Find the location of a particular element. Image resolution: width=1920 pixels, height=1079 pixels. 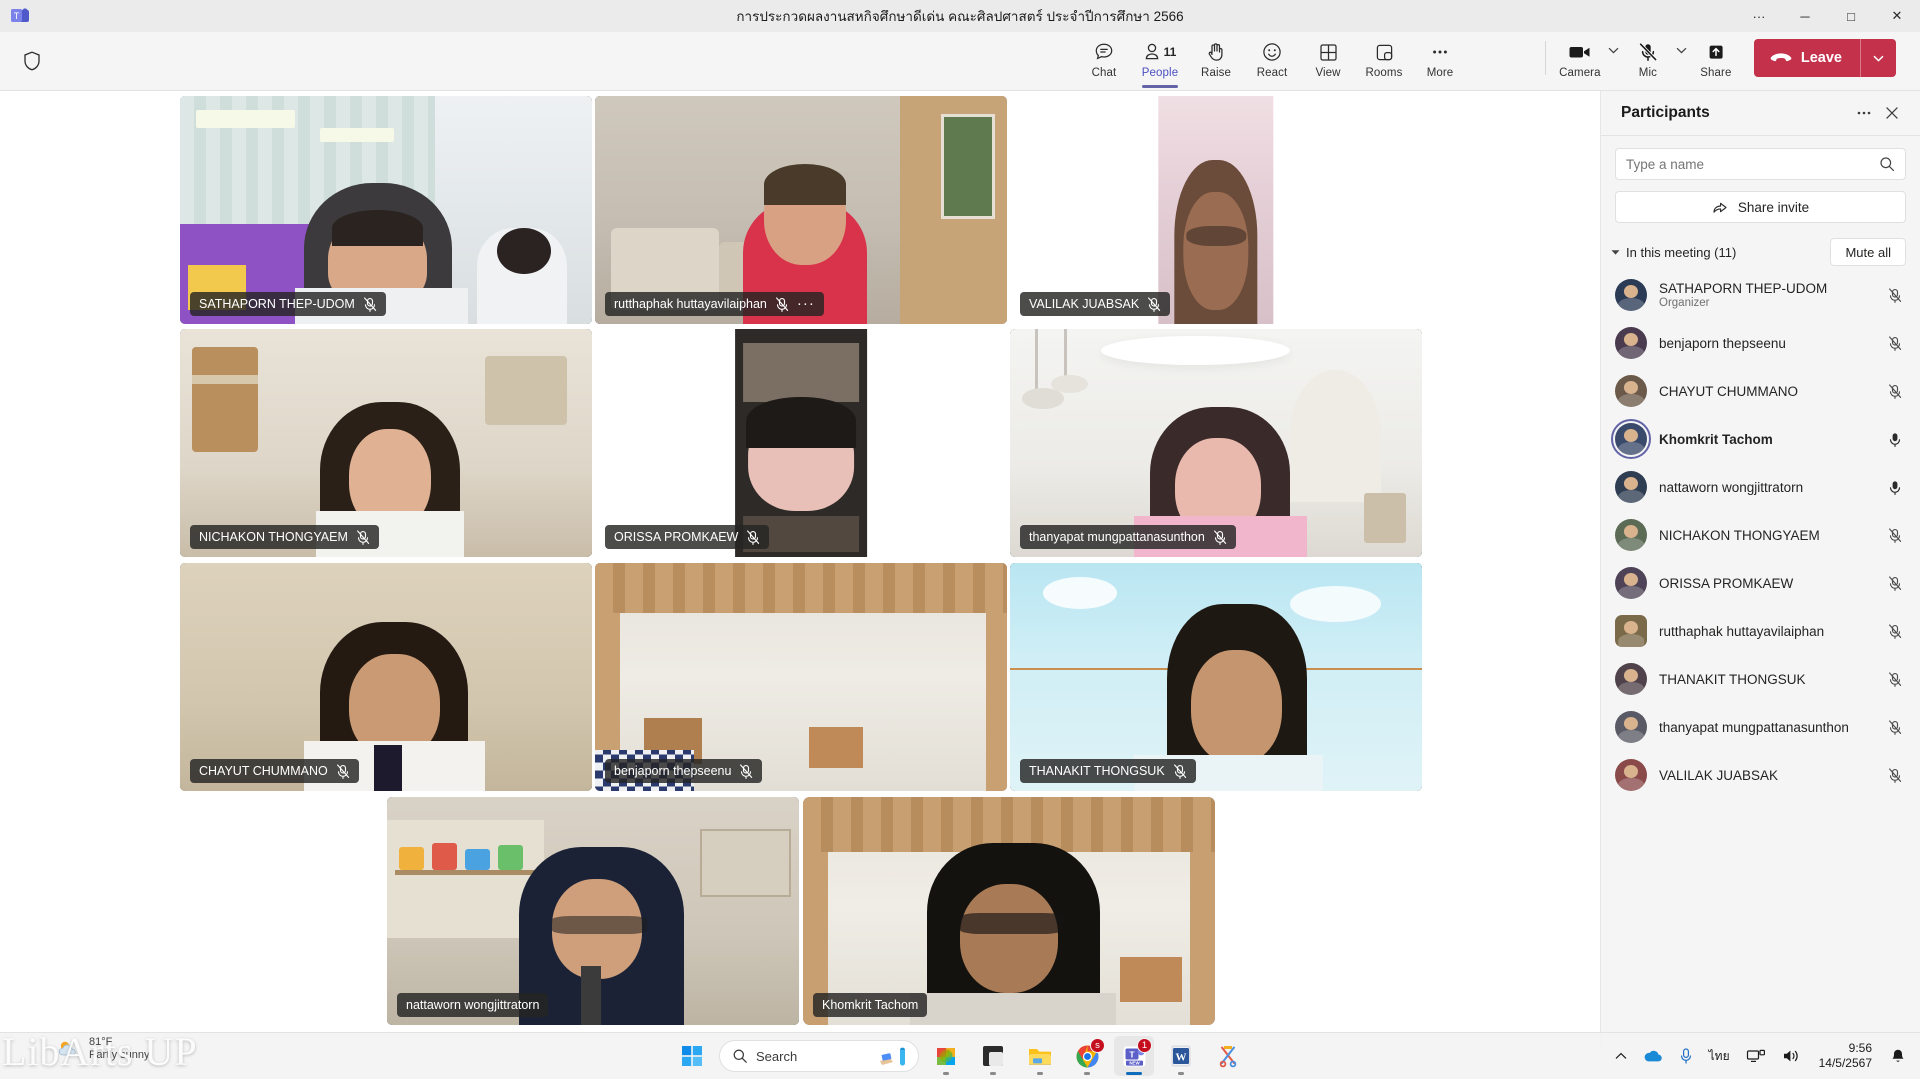

search-input is located at coordinates (1752, 164).